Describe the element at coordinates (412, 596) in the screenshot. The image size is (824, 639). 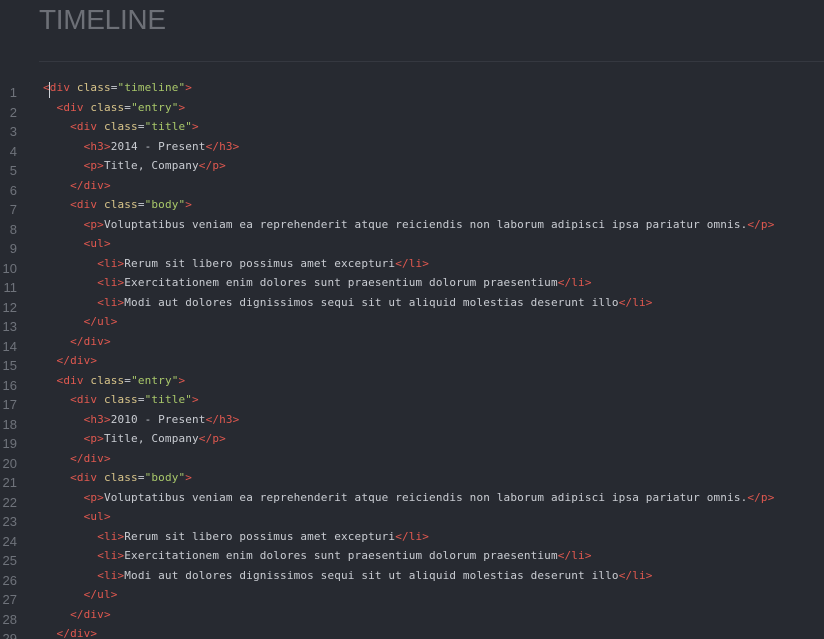
I see `code-line: 27 </ul>` at that location.